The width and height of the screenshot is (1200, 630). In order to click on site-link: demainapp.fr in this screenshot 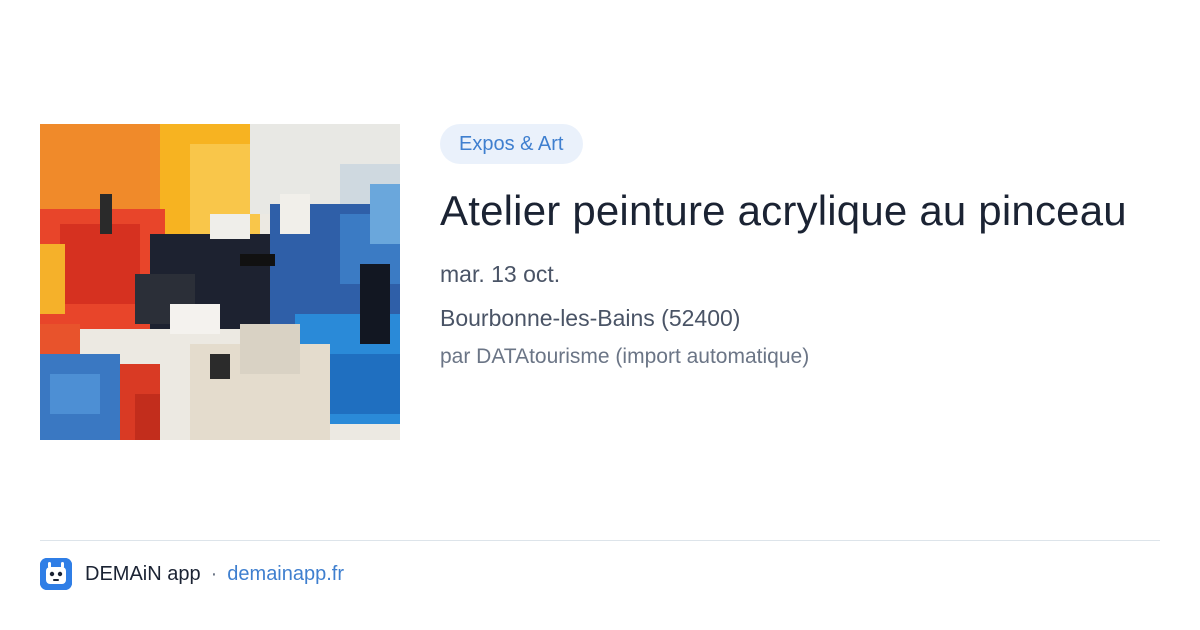, I will do `click(285, 574)`.